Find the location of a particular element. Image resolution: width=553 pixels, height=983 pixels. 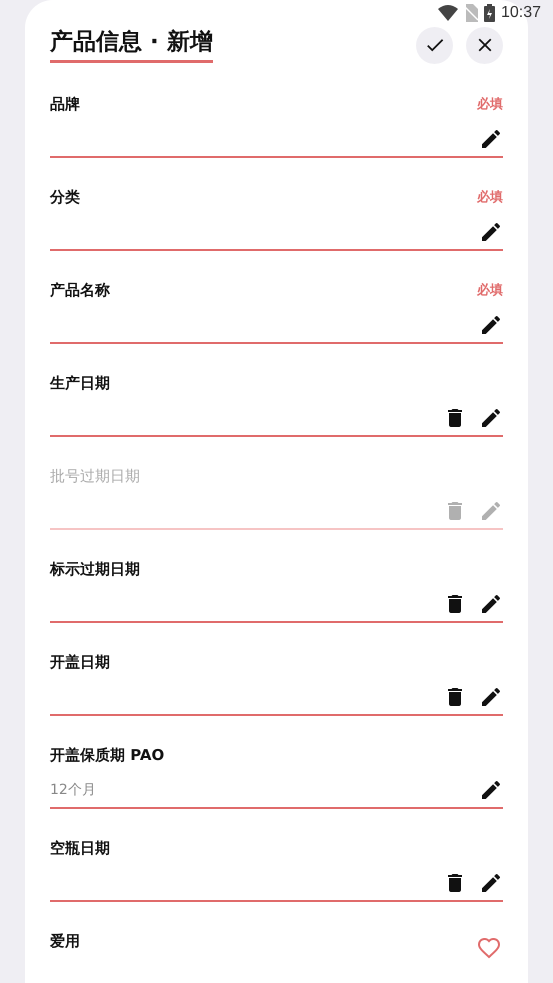

field-value: 12个月 is located at coordinates (73, 790).